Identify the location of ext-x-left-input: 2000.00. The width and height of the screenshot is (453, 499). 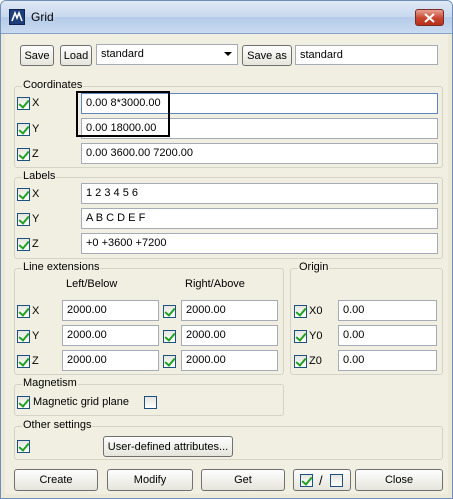
(110, 310).